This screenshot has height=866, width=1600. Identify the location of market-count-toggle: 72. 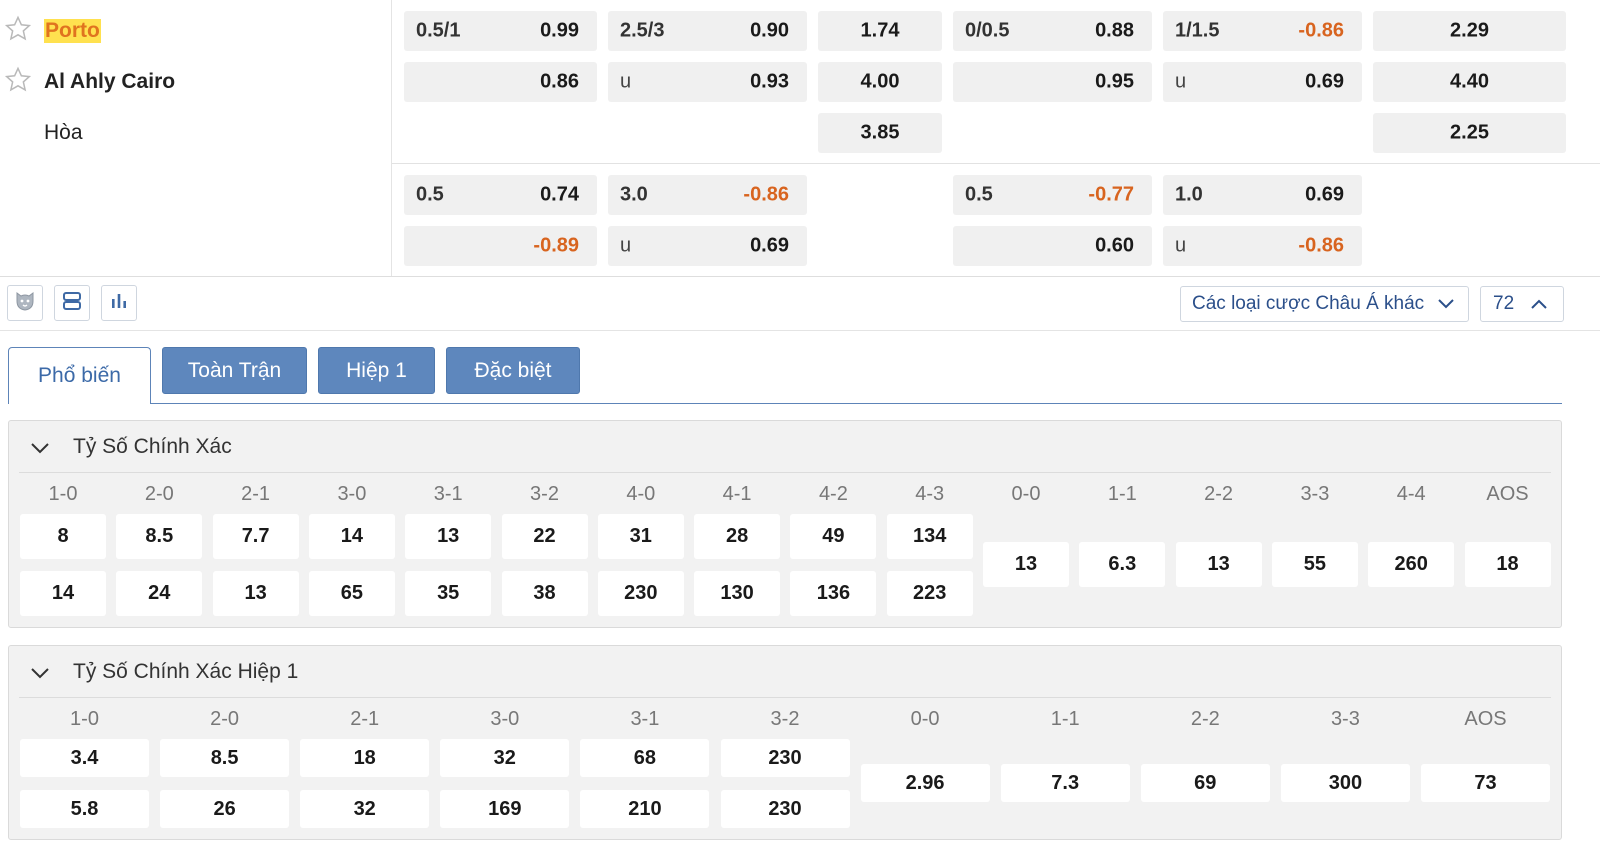
(1522, 304).